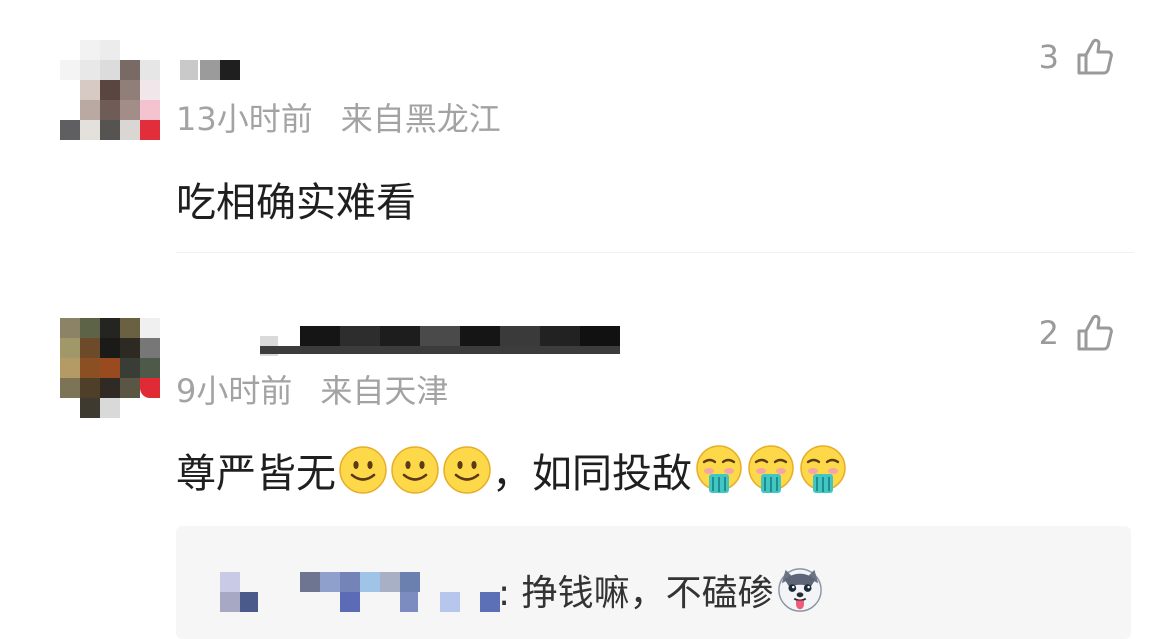 Image resolution: width=1170 pixels, height=639 pixels. What do you see at coordinates (592, 474) in the screenshot?
I see `comment-text-part: ，如同投敌` at bounding box center [592, 474].